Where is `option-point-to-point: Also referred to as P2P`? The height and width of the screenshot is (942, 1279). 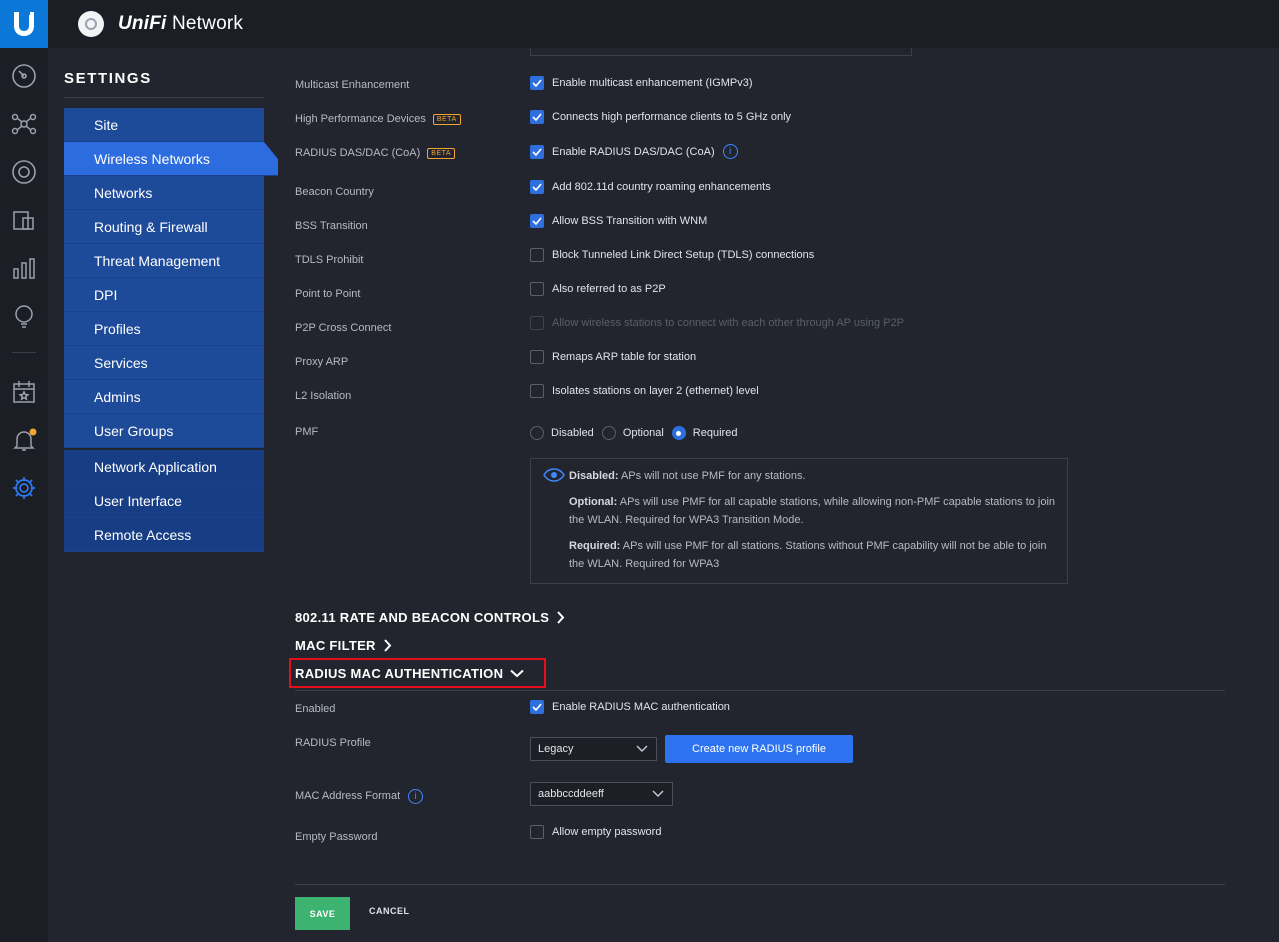
option-point-to-point: Also referred to as P2P is located at coordinates (598, 289).